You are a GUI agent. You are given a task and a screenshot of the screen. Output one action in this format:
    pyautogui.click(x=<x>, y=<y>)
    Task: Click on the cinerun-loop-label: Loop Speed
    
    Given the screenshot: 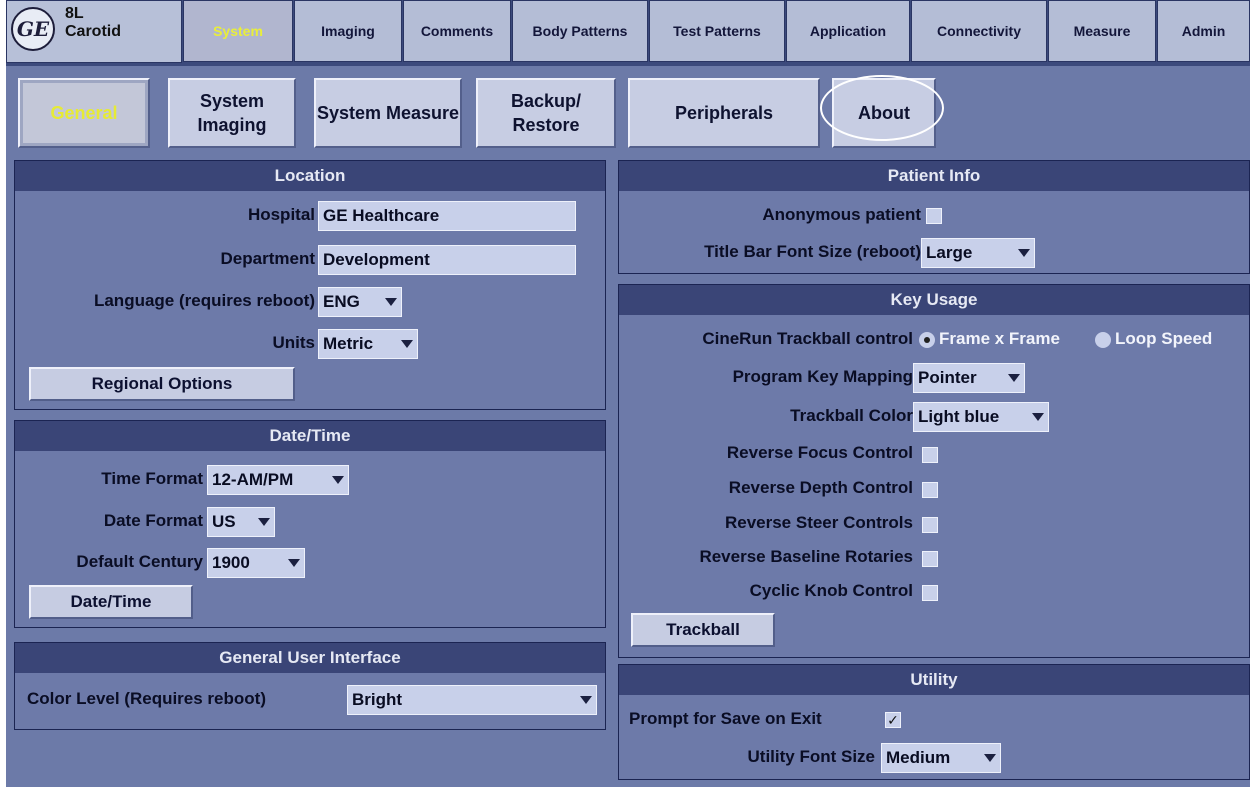 What is the action you would take?
    pyautogui.click(x=1164, y=338)
    